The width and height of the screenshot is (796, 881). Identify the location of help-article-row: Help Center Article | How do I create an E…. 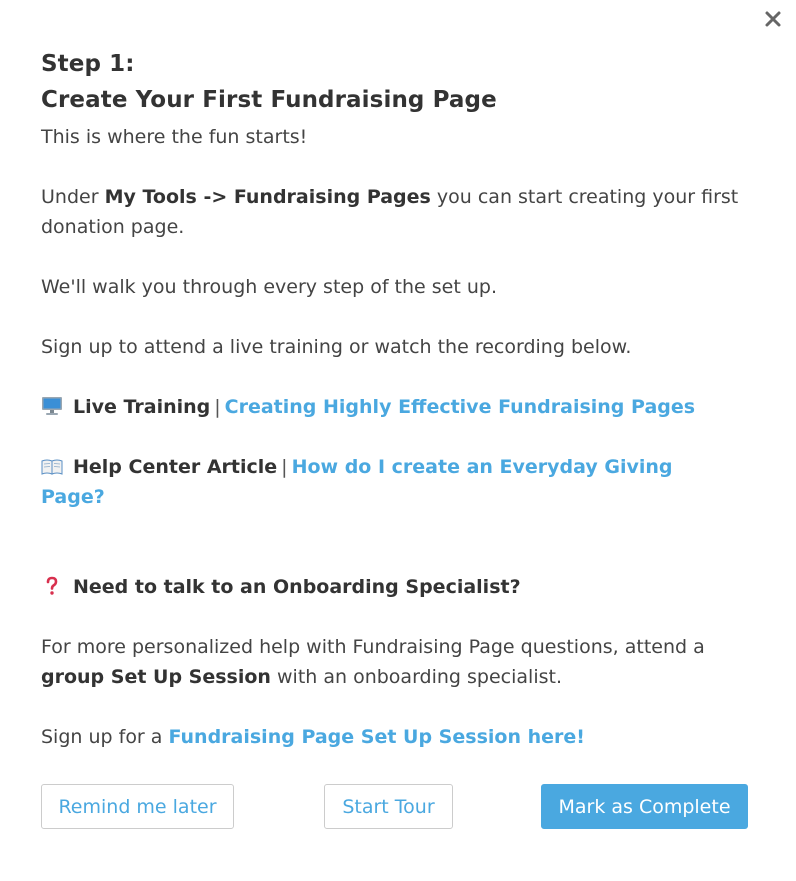
(357, 482).